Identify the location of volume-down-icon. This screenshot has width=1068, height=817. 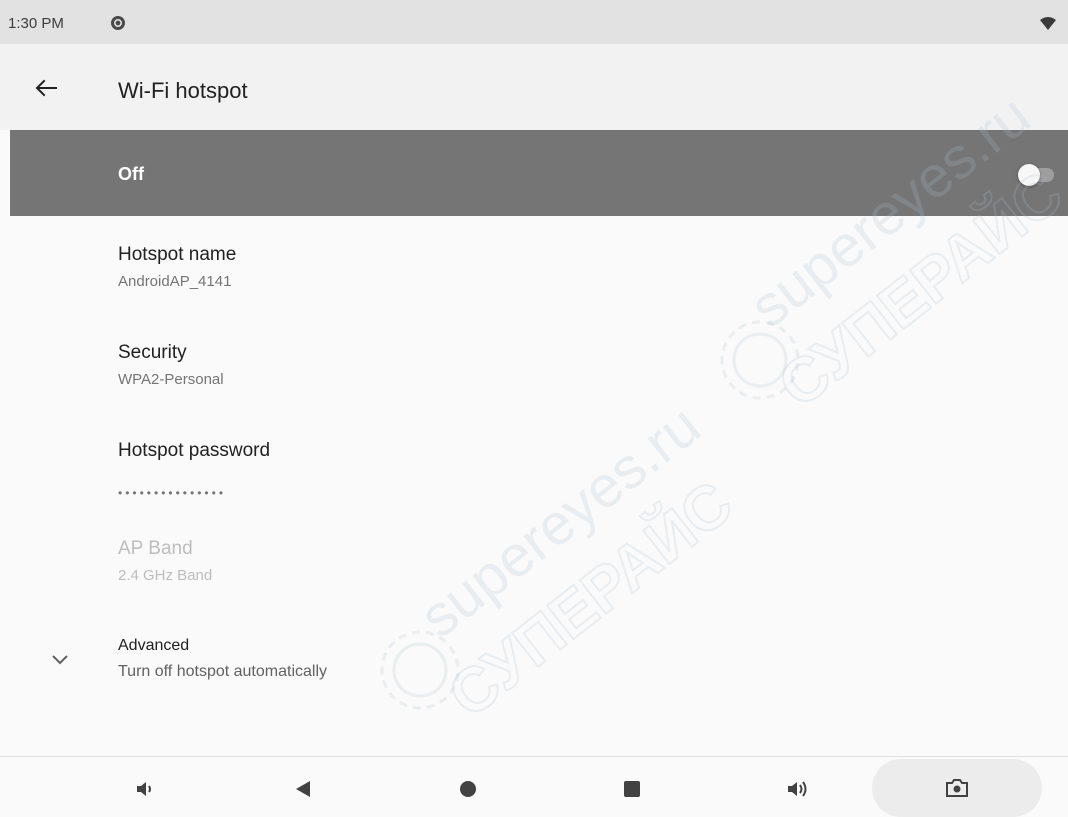
(144, 789).